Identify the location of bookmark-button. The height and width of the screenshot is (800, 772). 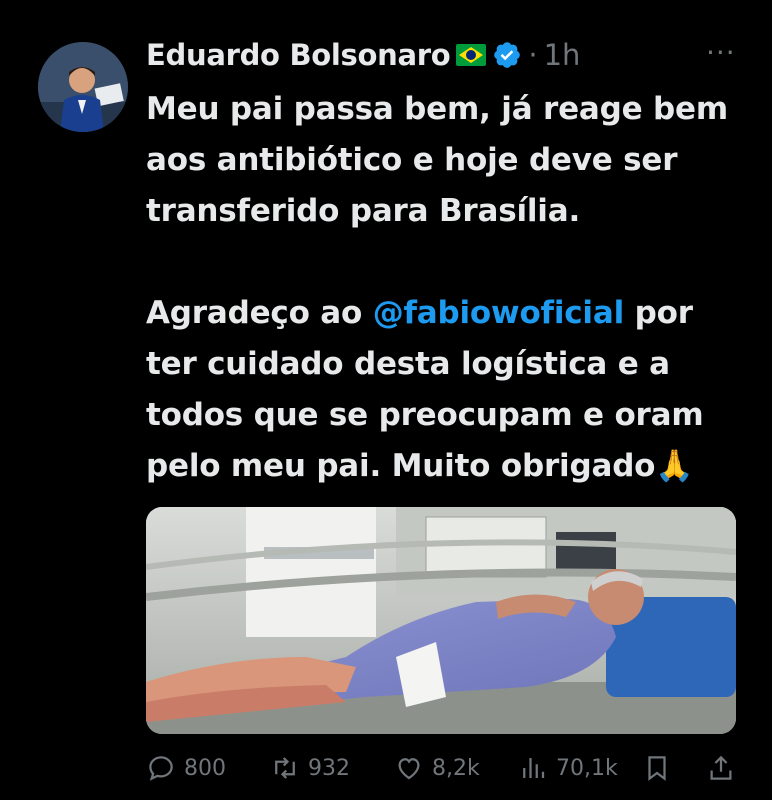
(657, 768).